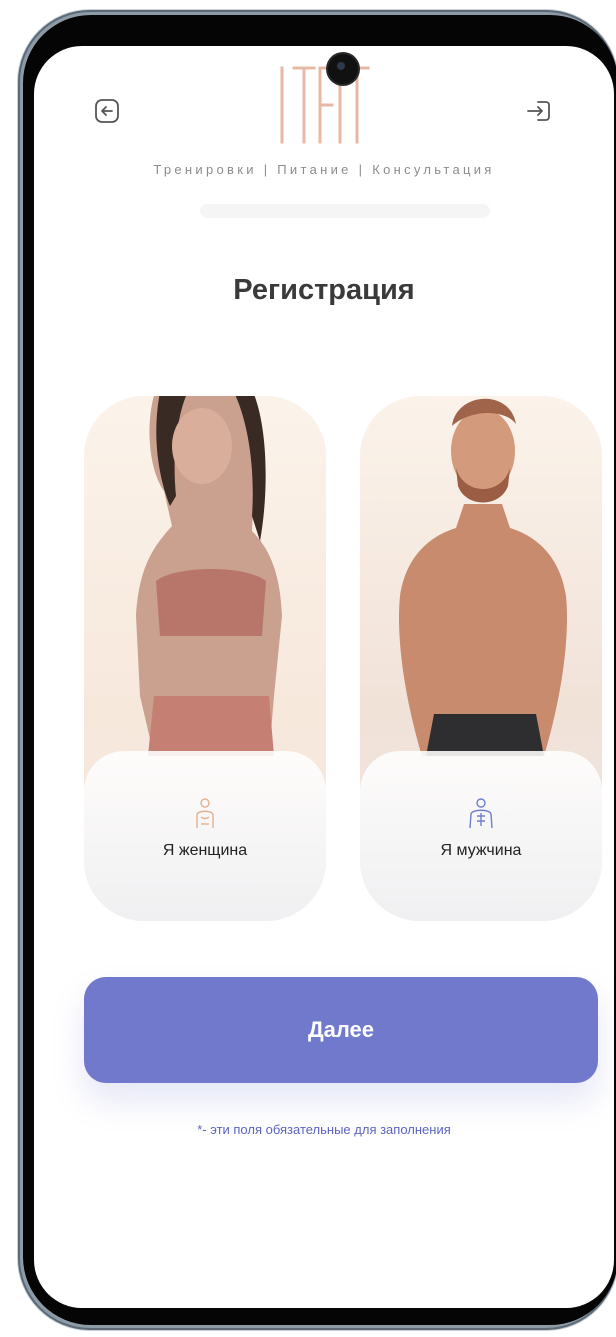  I want to click on gender-male-label: Я мужчина, so click(481, 850).